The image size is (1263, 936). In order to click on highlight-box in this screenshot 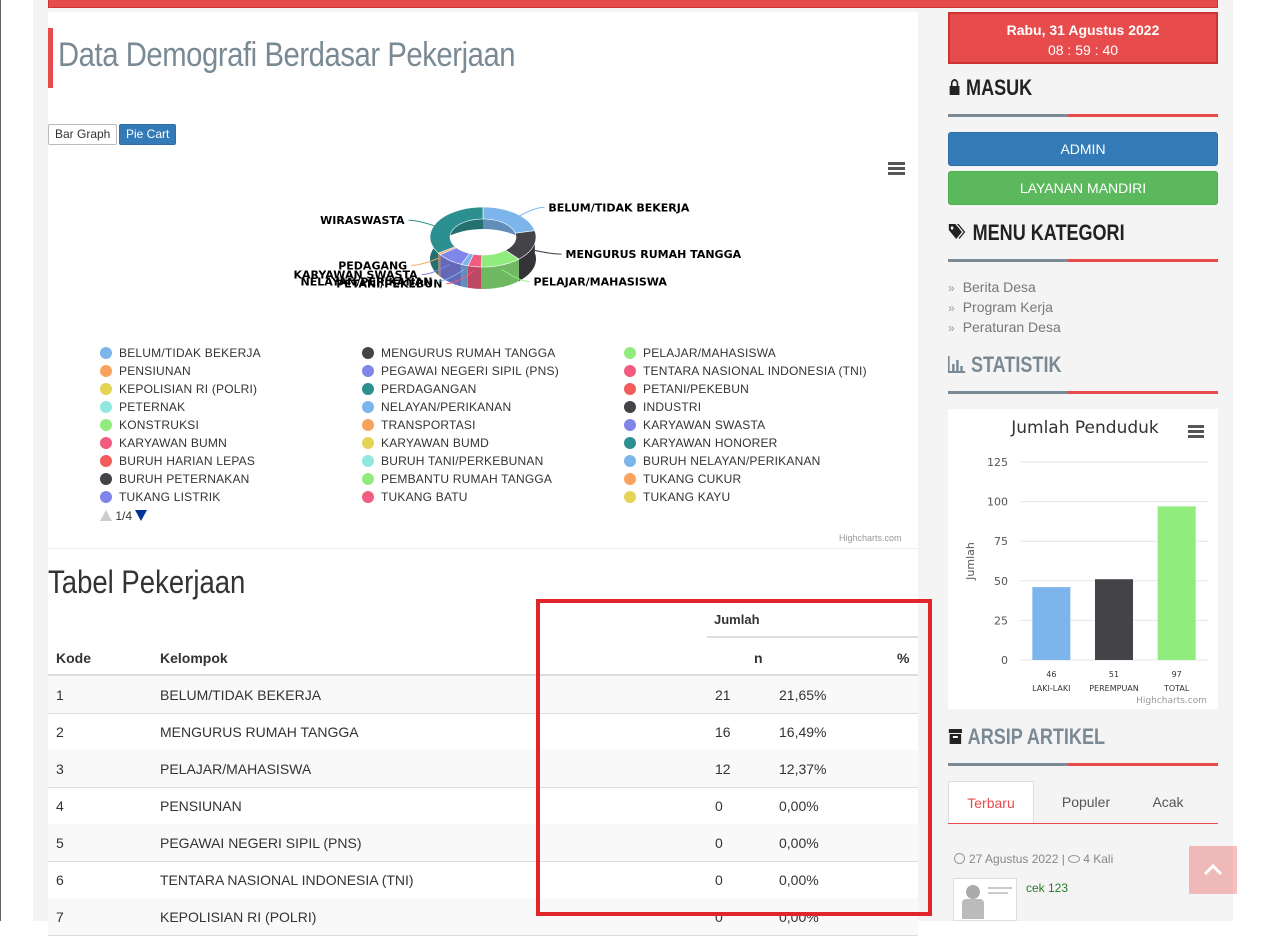, I will do `click(734, 757)`.